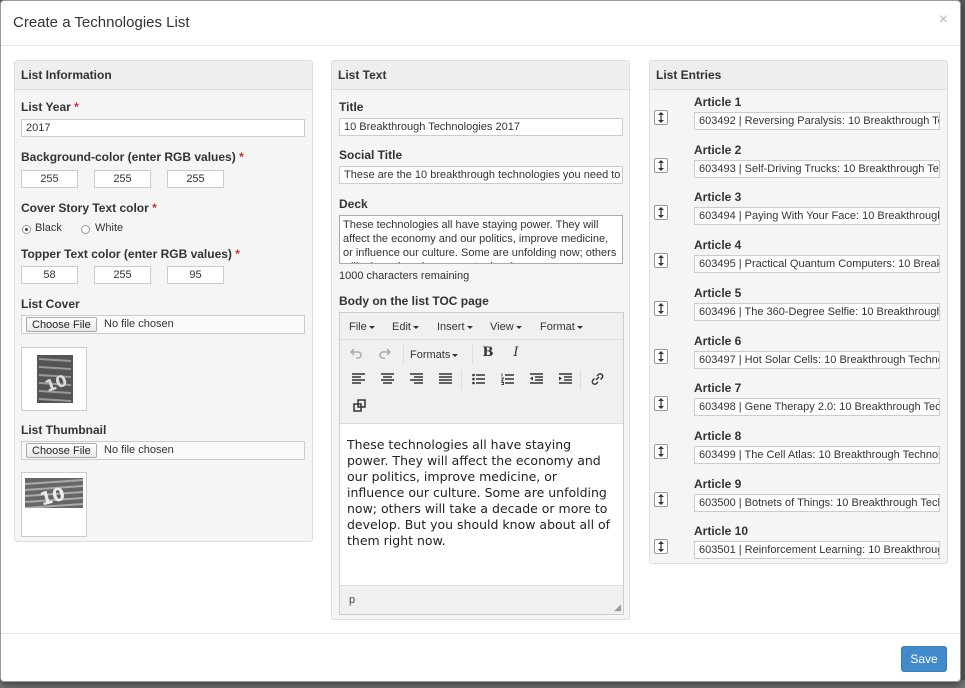 This screenshot has height=688, width=965. What do you see at coordinates (387, 379) in the screenshot?
I see `align-center-icon` at bounding box center [387, 379].